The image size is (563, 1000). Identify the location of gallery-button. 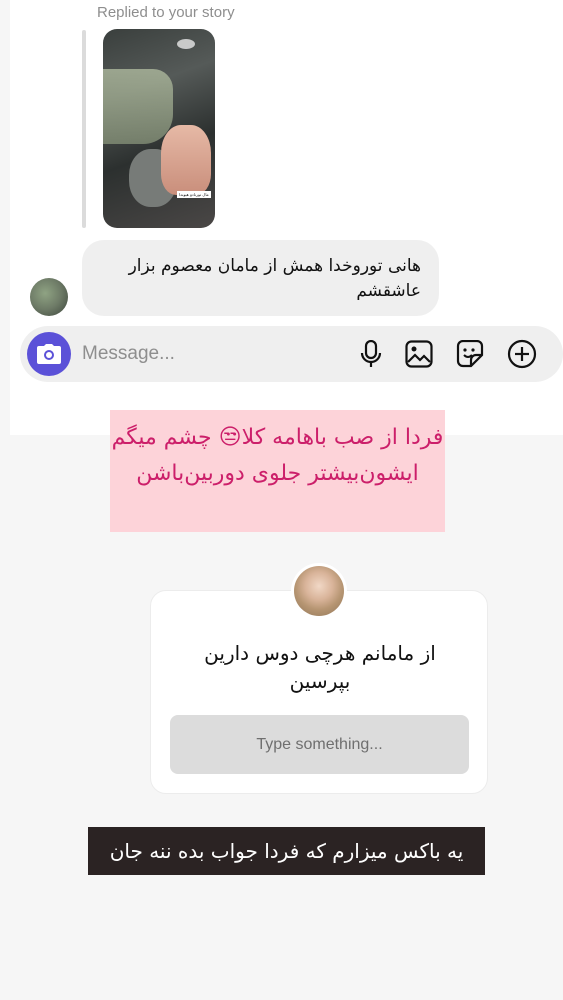
(419, 354).